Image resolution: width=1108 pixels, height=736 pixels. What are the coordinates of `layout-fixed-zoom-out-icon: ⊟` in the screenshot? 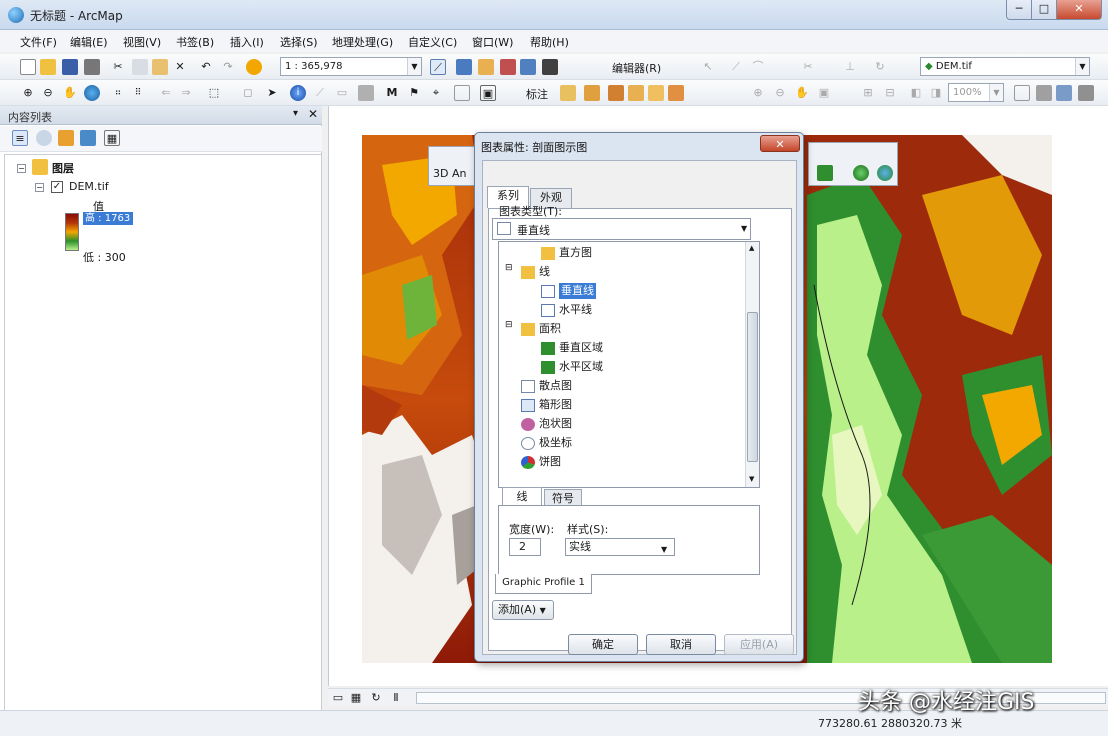 It's located at (890, 93).